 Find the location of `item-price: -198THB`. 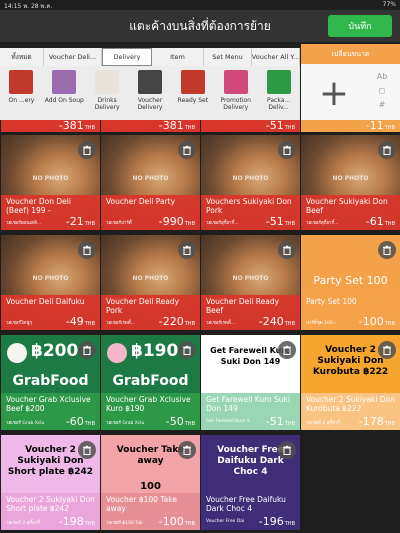

item-price: -198THB is located at coordinates (76, 521).